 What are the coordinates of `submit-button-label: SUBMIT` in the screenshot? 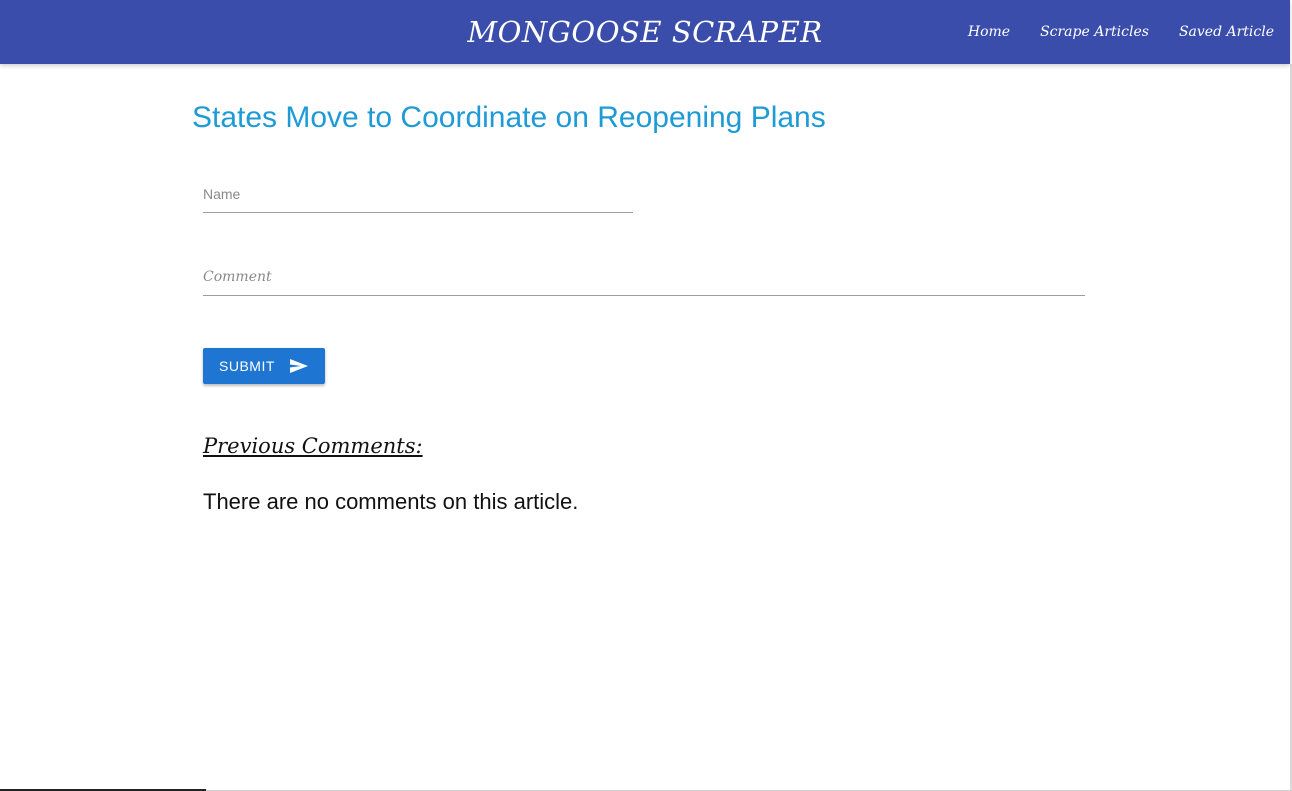 It's located at (247, 366).